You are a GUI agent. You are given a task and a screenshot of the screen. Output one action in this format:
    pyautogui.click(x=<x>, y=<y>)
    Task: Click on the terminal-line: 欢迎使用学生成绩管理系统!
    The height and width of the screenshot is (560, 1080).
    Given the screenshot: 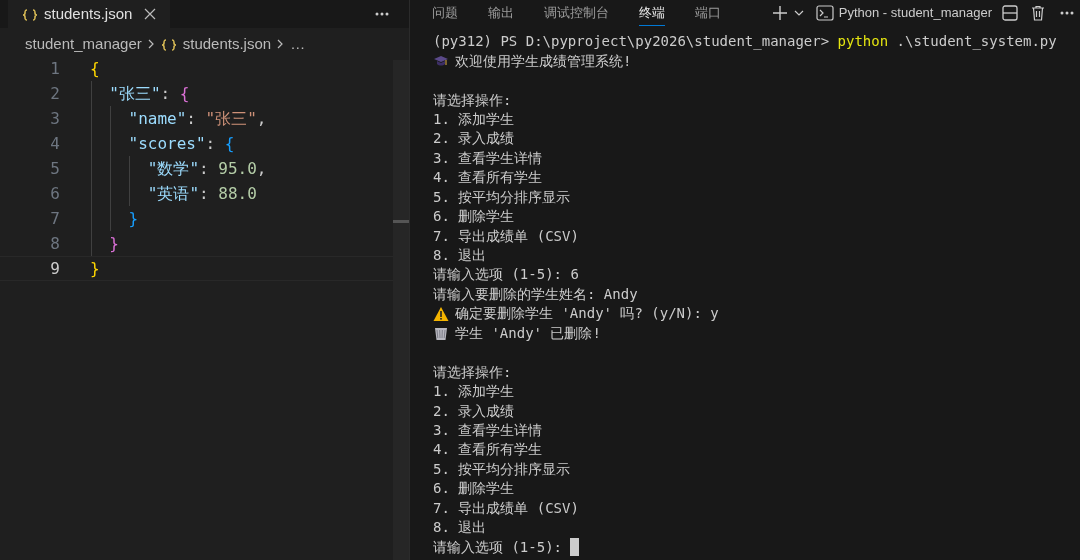 What is the action you would take?
    pyautogui.click(x=543, y=61)
    